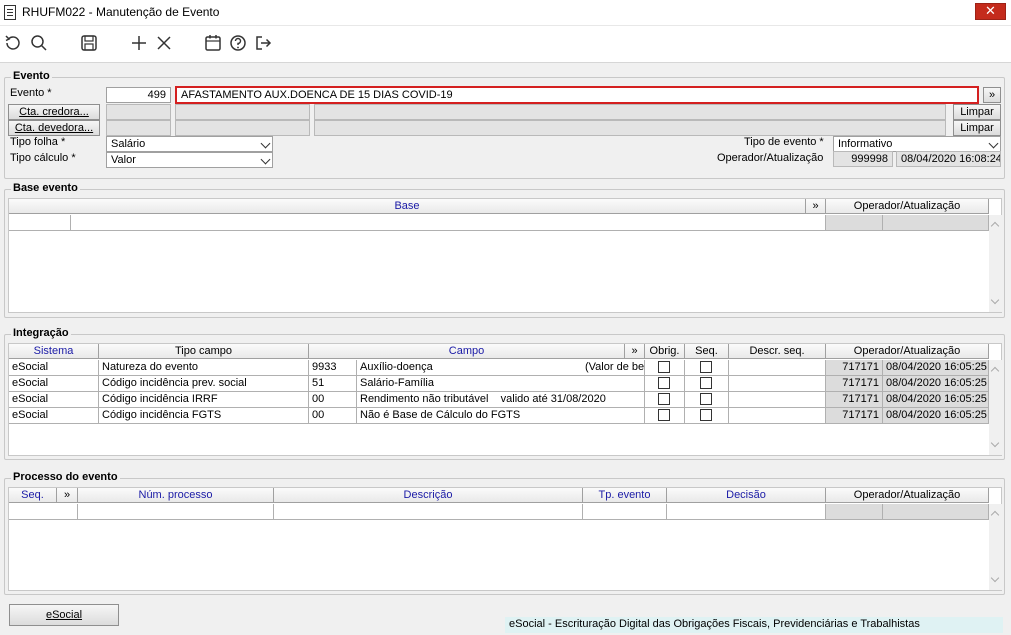 This screenshot has height=635, width=1011. Describe the element at coordinates (448, 223) in the screenshot. I see `base-cell-description` at that location.